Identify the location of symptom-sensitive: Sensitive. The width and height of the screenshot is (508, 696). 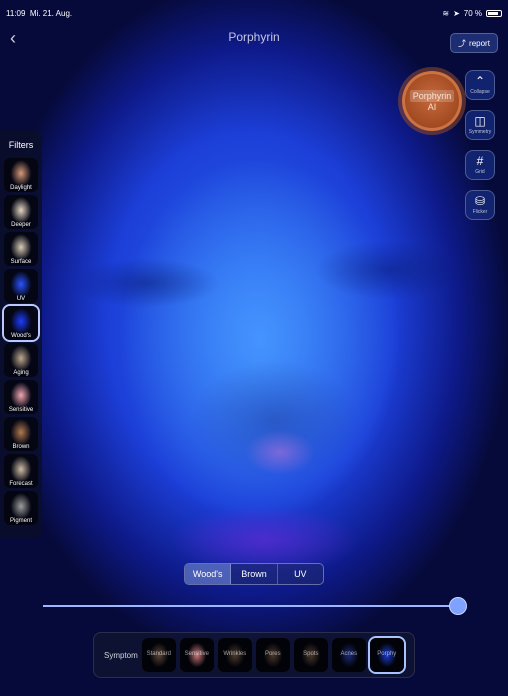
(196, 655).